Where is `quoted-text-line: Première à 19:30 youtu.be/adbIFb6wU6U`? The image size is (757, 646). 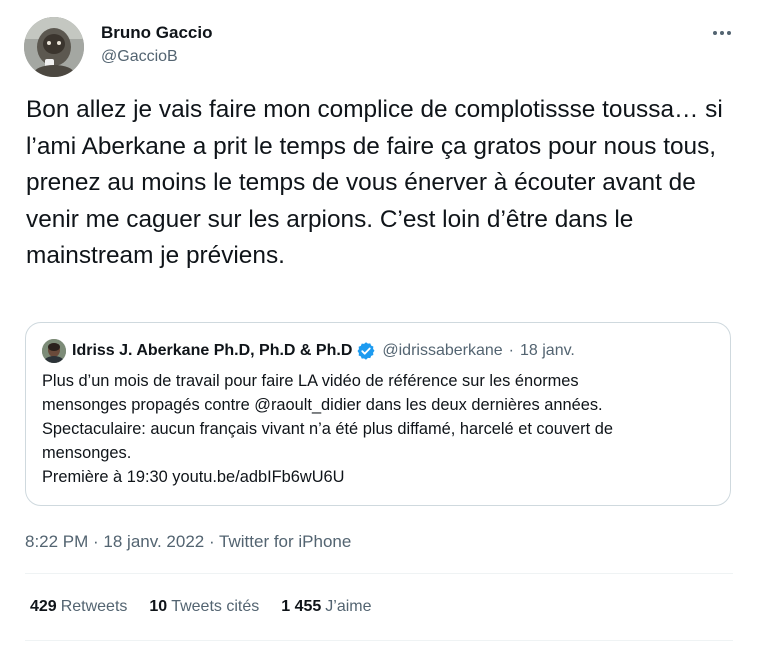
quoted-text-line: Première à 19:30 youtu.be/adbIFb6wU6U is located at coordinates (193, 477).